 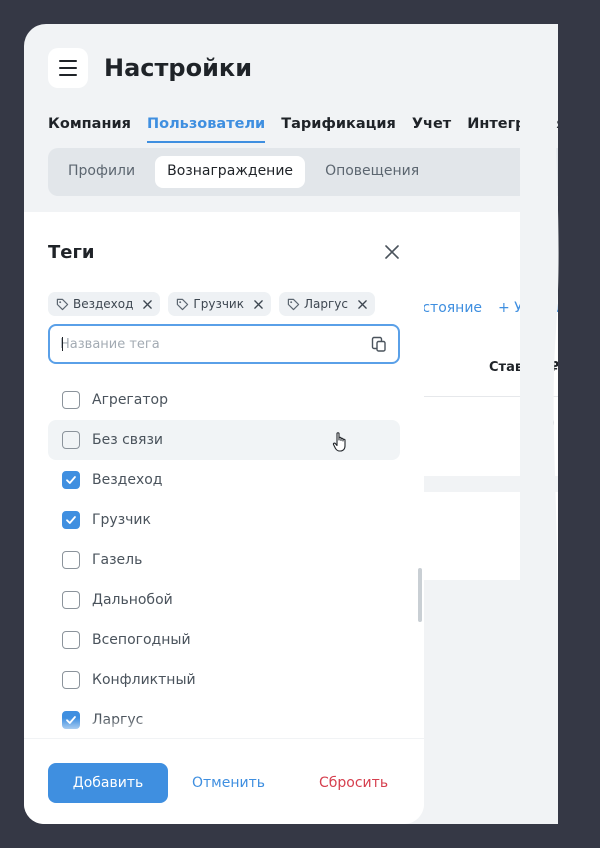 What do you see at coordinates (338, 129) in the screenshot?
I see `tab-tariffs: Тарификация` at bounding box center [338, 129].